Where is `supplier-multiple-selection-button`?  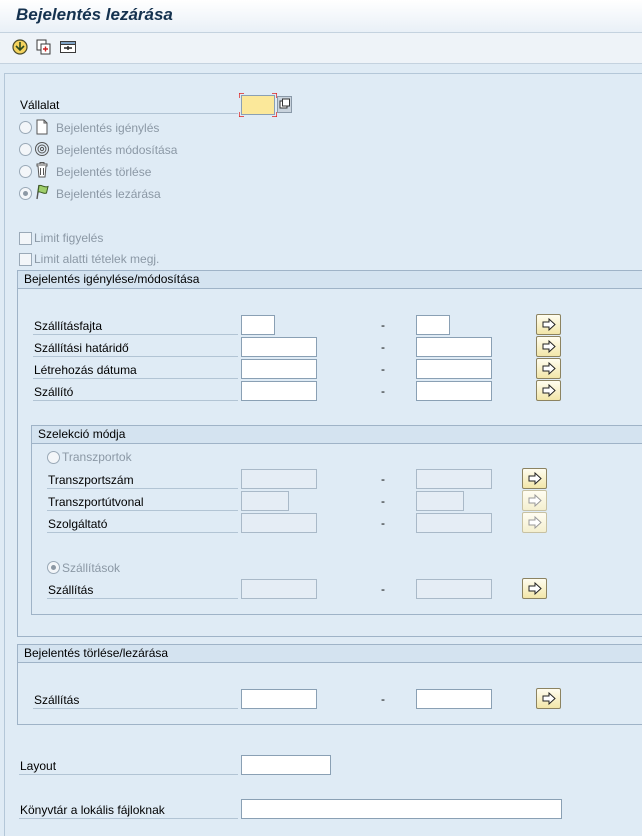 supplier-multiple-selection-button is located at coordinates (548, 390).